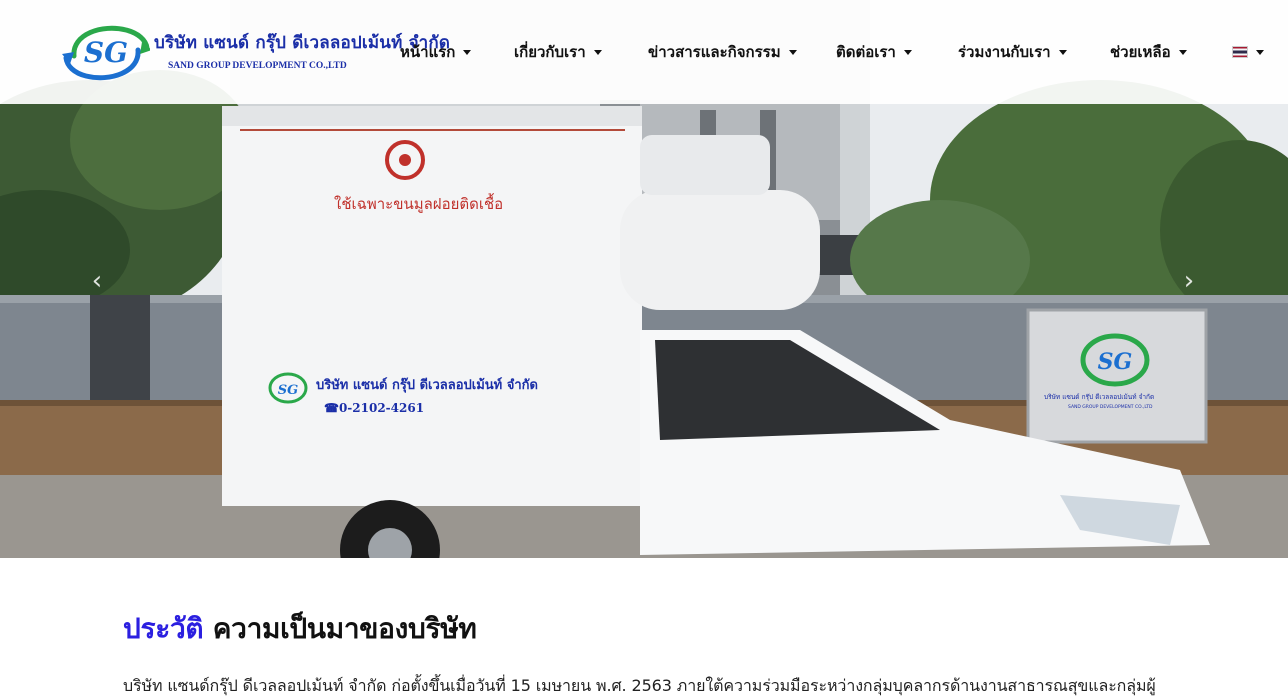 The width and height of the screenshot is (1288, 697). Describe the element at coordinates (374, 408) in the screenshot. I see `truck-phone-text: ☎0-2102-4261` at that location.